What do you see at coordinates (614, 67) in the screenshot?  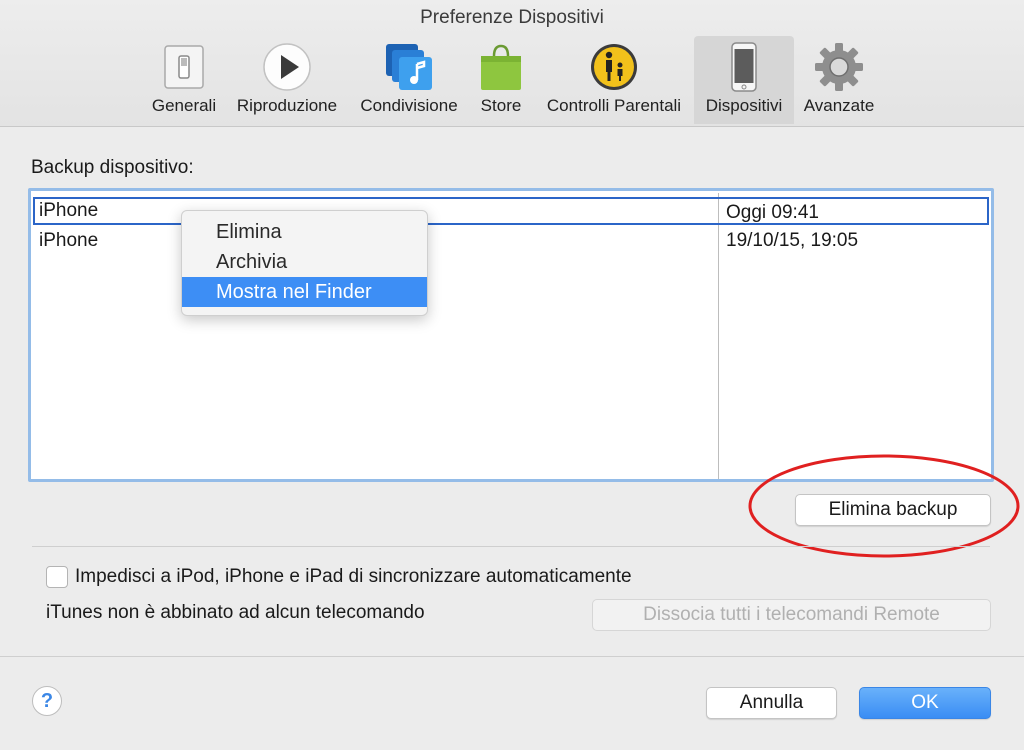 I see `parental-controls-icon` at bounding box center [614, 67].